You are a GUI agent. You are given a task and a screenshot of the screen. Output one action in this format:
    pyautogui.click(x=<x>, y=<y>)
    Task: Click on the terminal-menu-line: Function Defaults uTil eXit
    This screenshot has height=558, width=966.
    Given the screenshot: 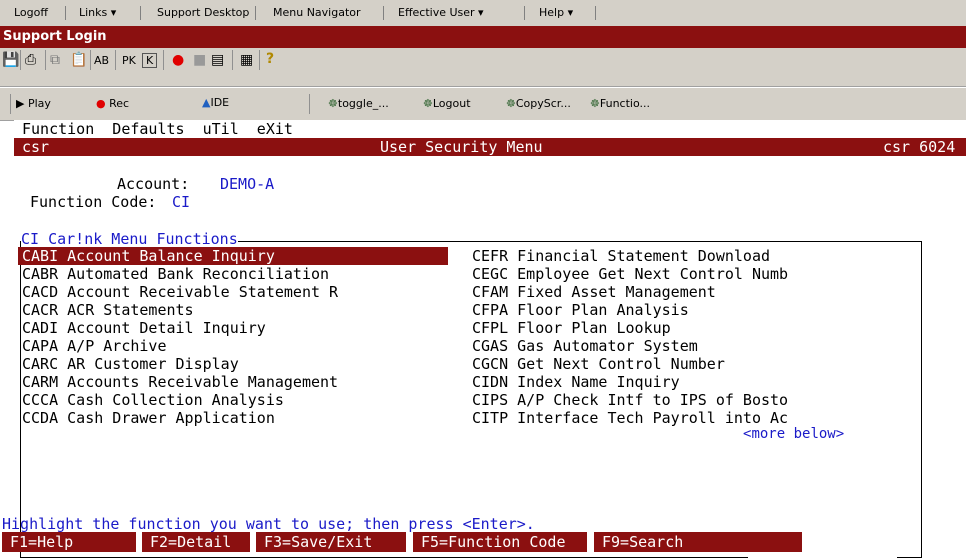 What is the action you would take?
    pyautogui.click(x=157, y=129)
    